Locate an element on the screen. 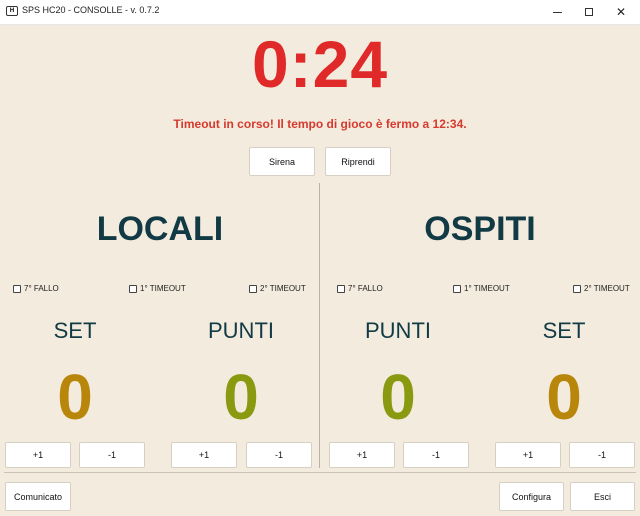 The image size is (640, 516). away-points-plus-button: +1 is located at coordinates (362, 455).